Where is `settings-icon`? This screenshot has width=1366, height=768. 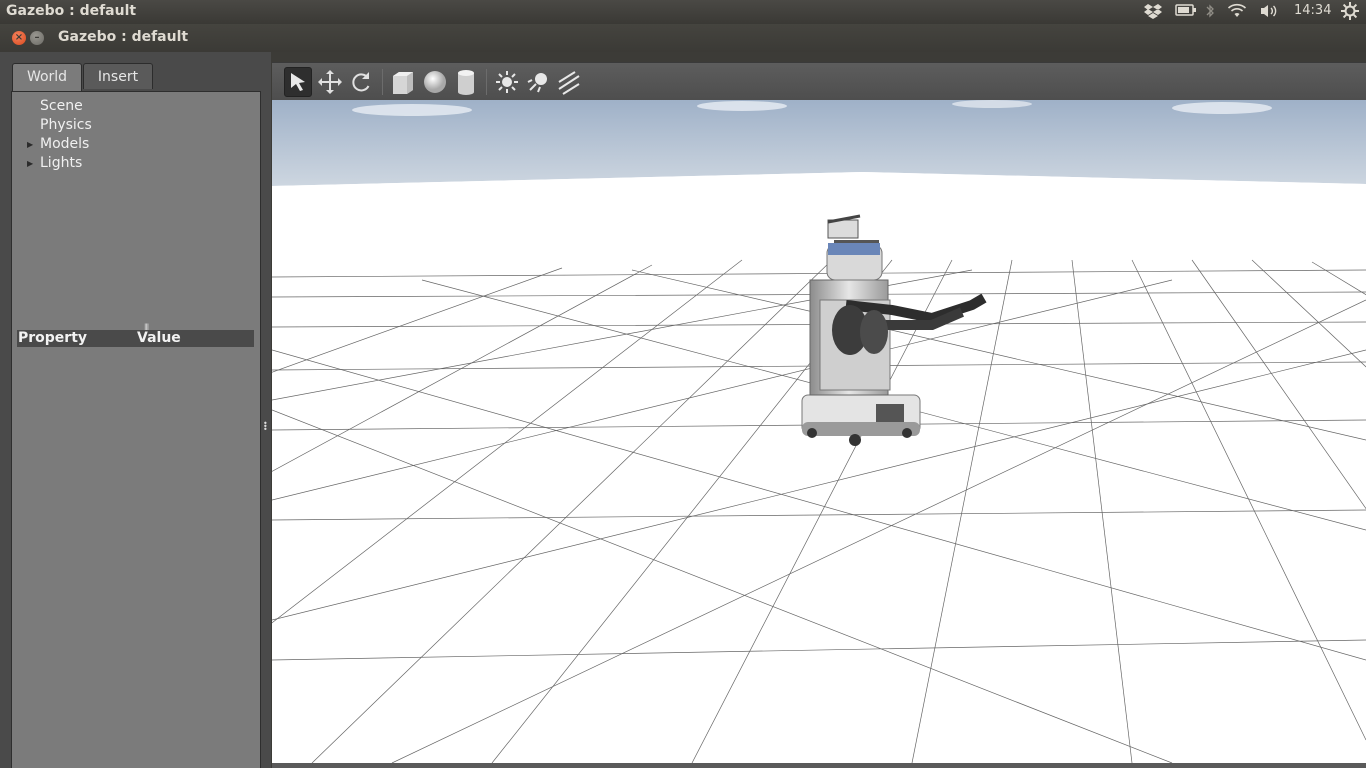
settings-icon is located at coordinates (1350, 13).